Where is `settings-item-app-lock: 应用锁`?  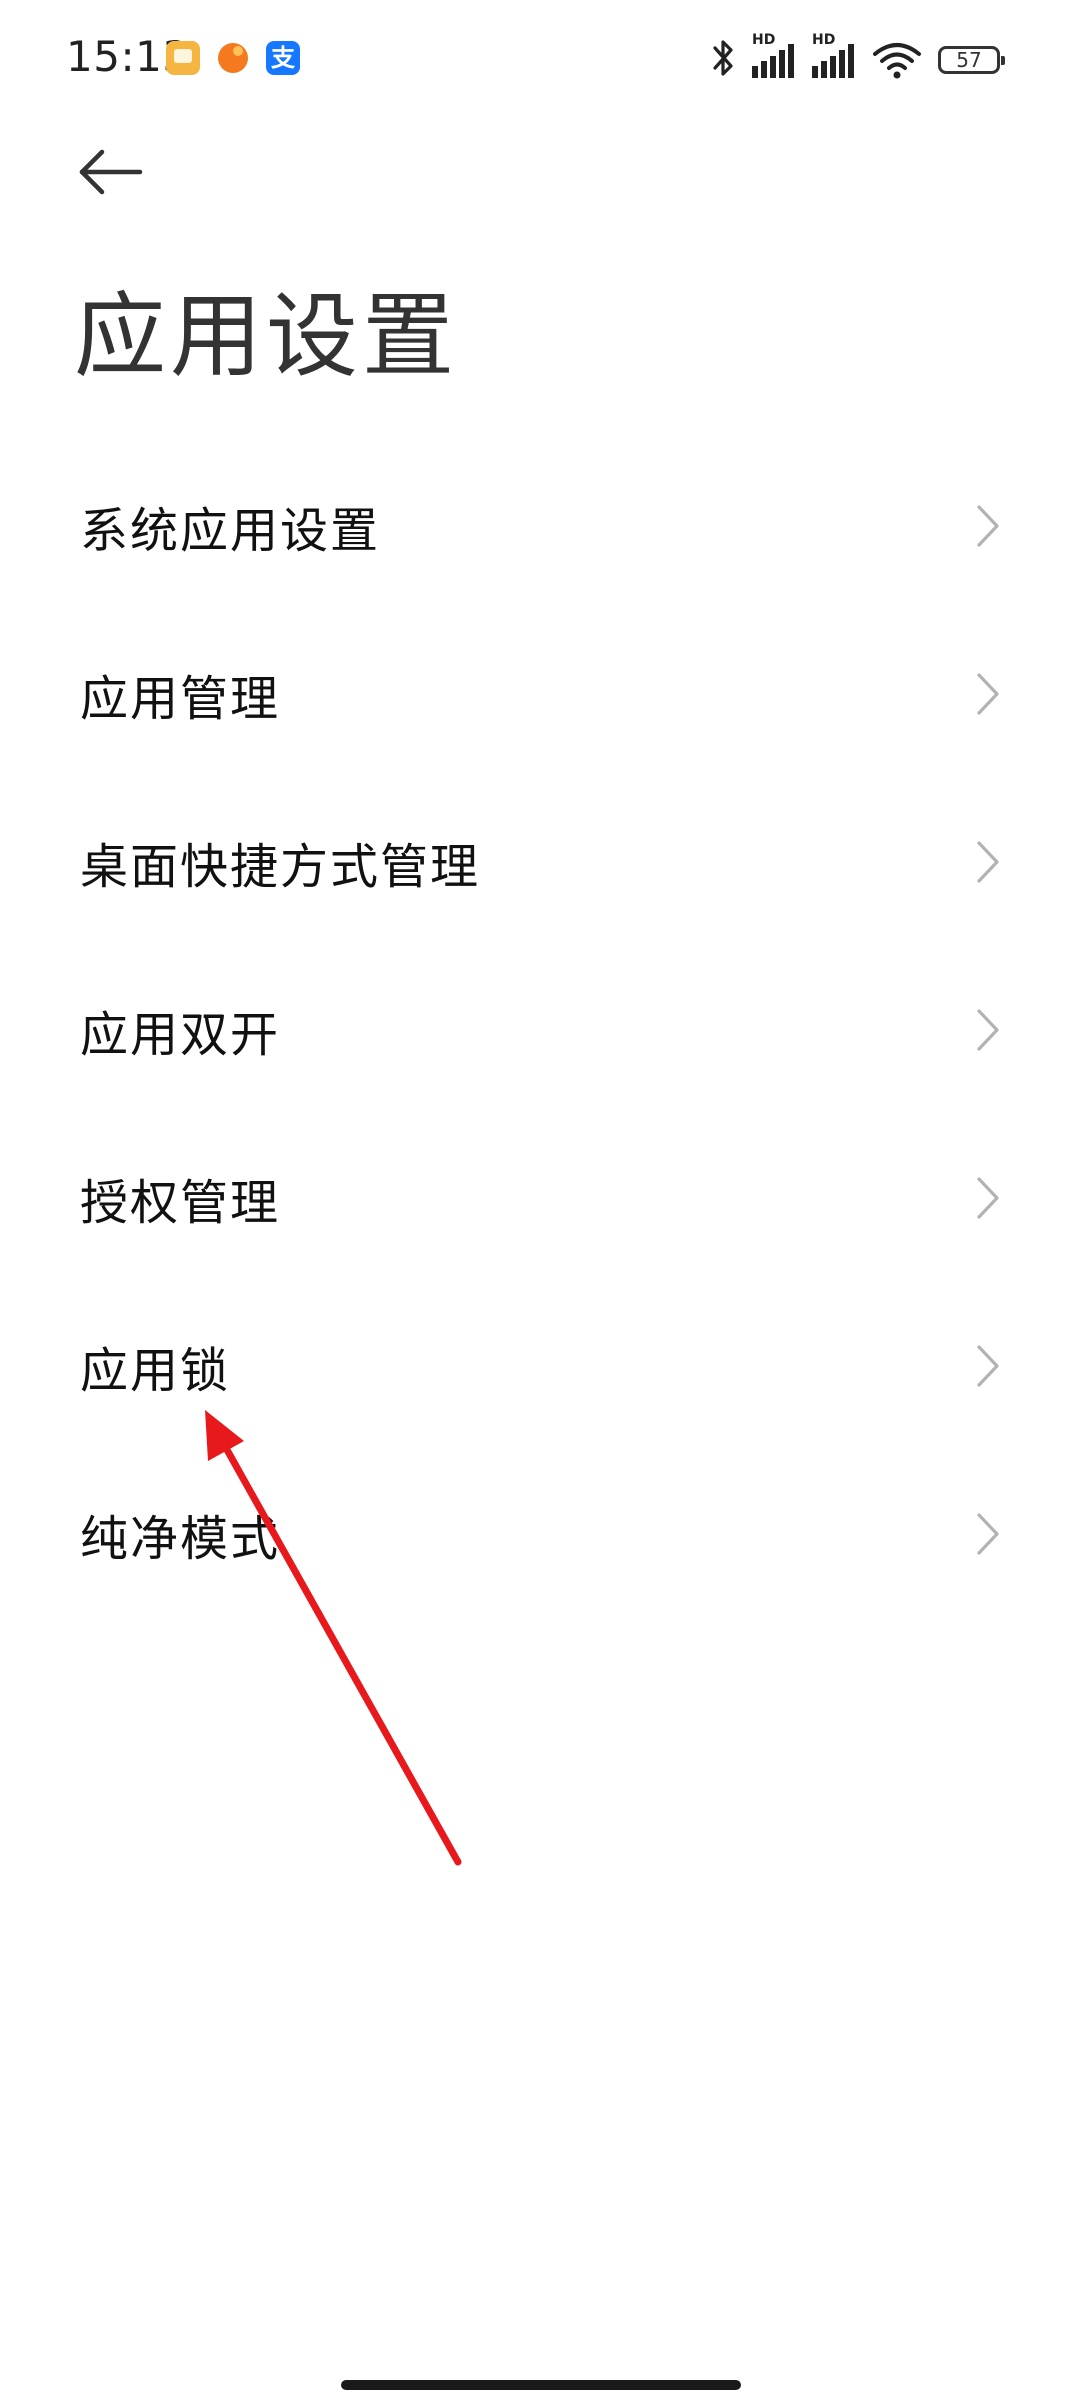
settings-item-app-lock: 应用锁 is located at coordinates (540, 1366).